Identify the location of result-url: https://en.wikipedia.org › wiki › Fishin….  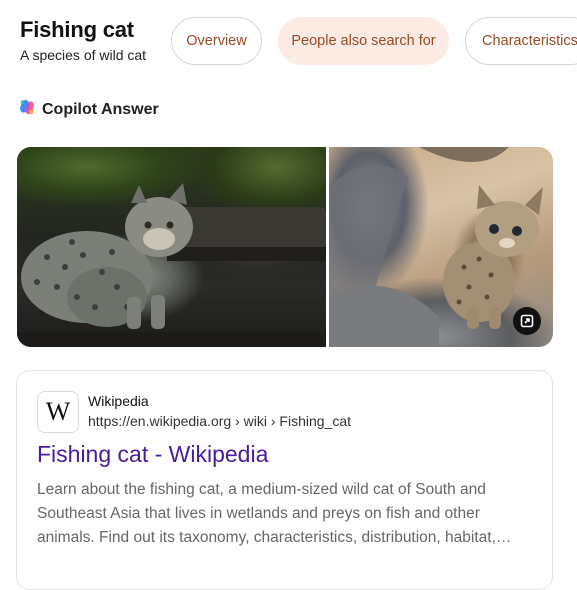
(219, 421).